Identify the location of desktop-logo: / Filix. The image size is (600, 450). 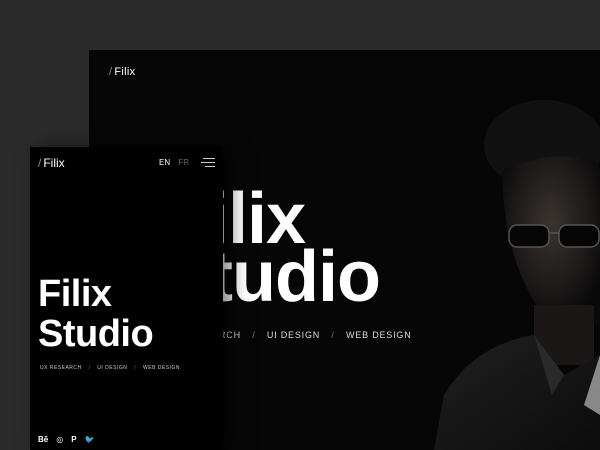
(122, 72).